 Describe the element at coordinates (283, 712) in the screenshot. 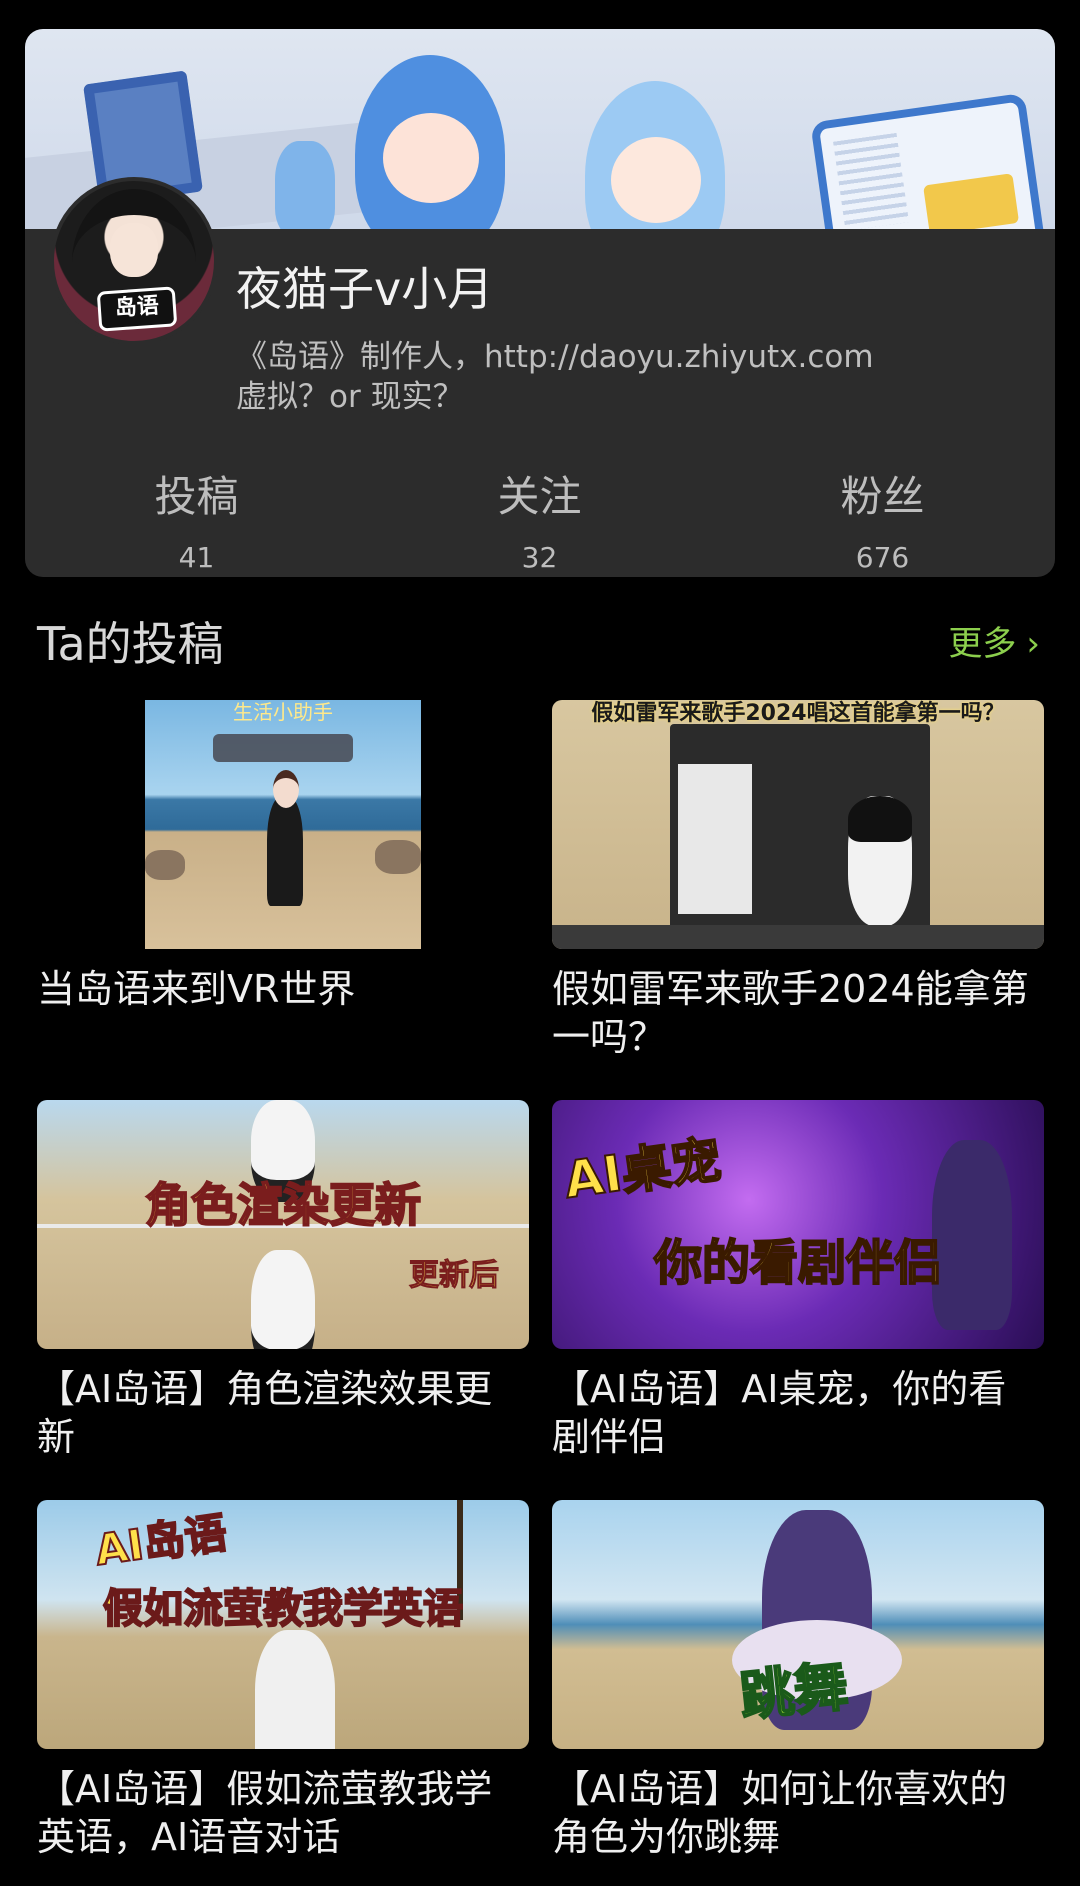

I see `thumb-caption: 生活小助手` at that location.